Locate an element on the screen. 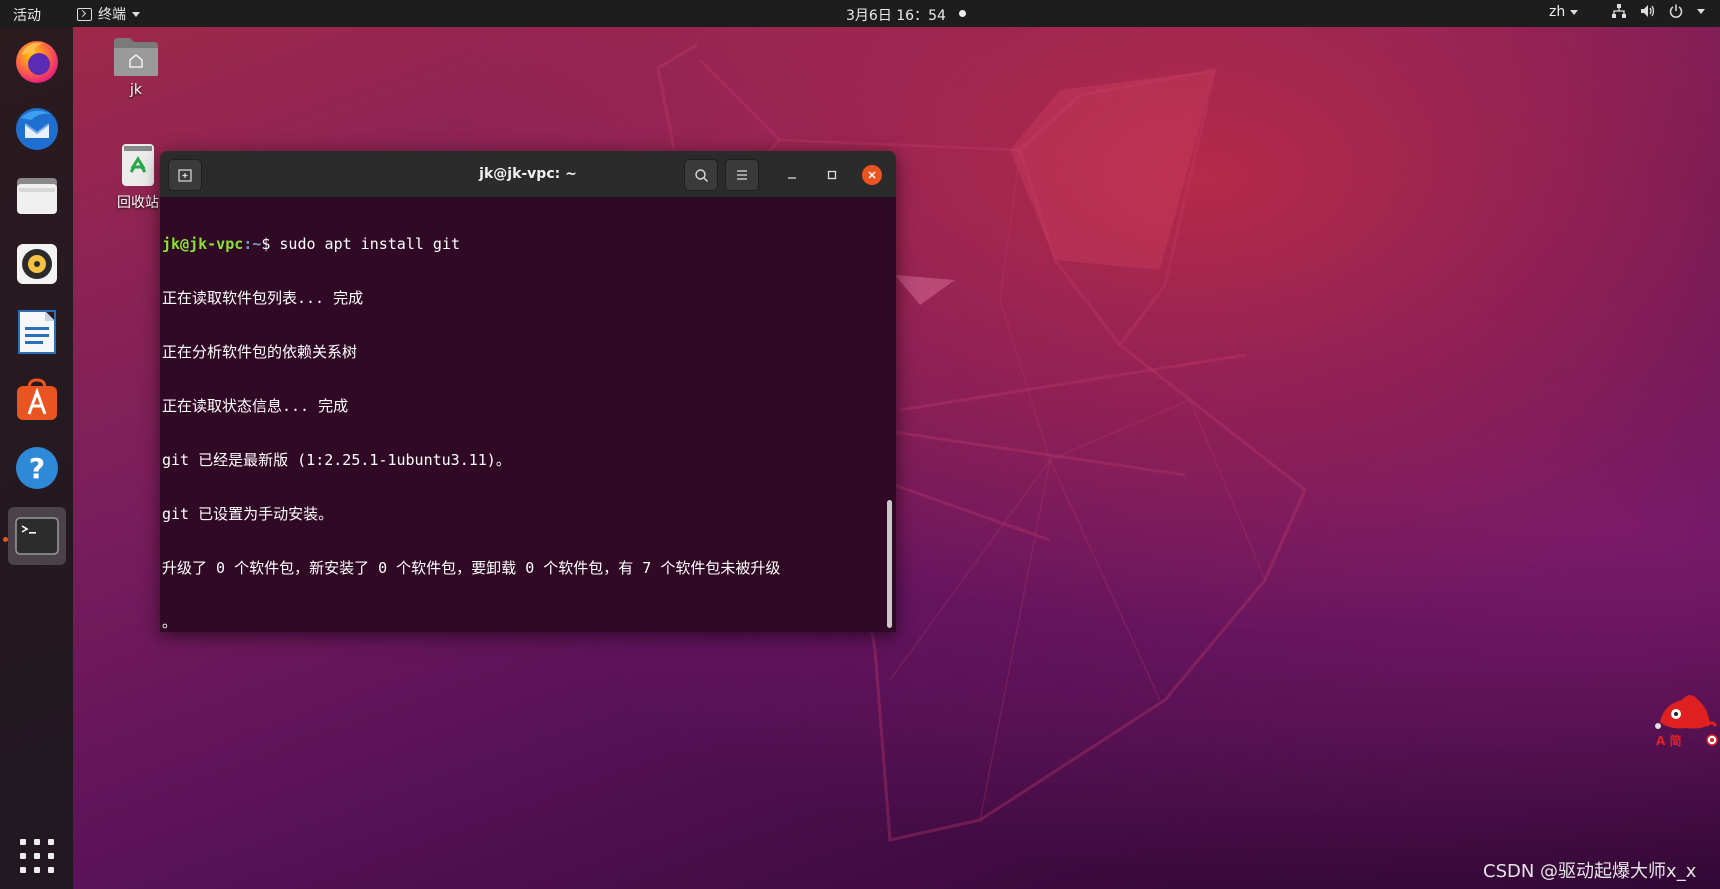 The image size is (1720, 889). menu-button is located at coordinates (742, 175).